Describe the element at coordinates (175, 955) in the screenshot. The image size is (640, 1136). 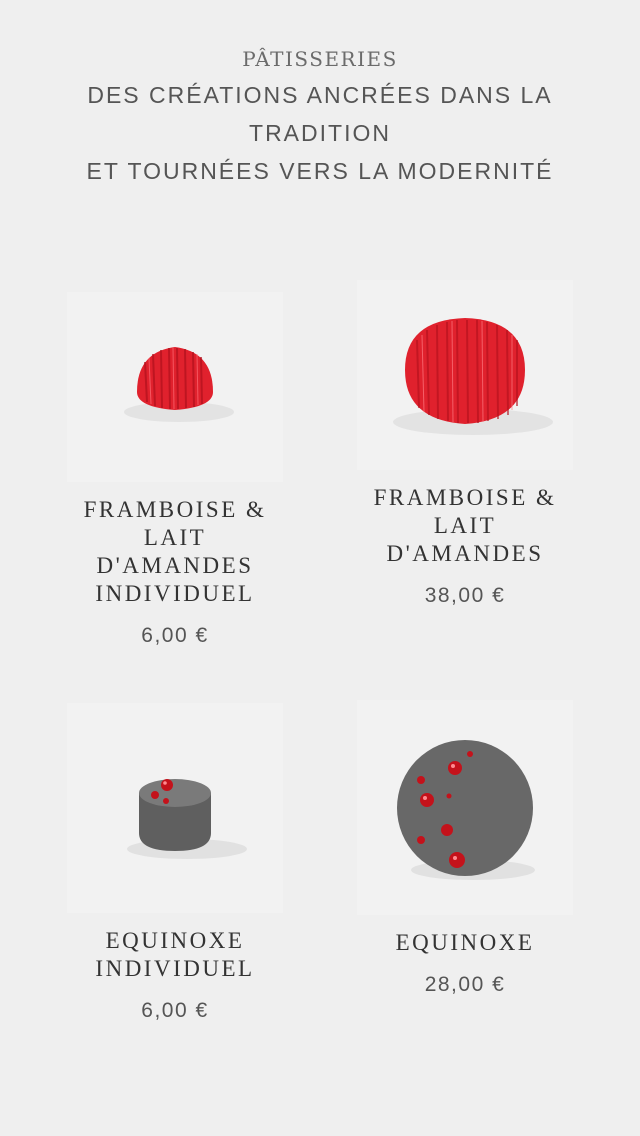
I see `product-name: EQUINOXE INDIVIDUEL` at that location.